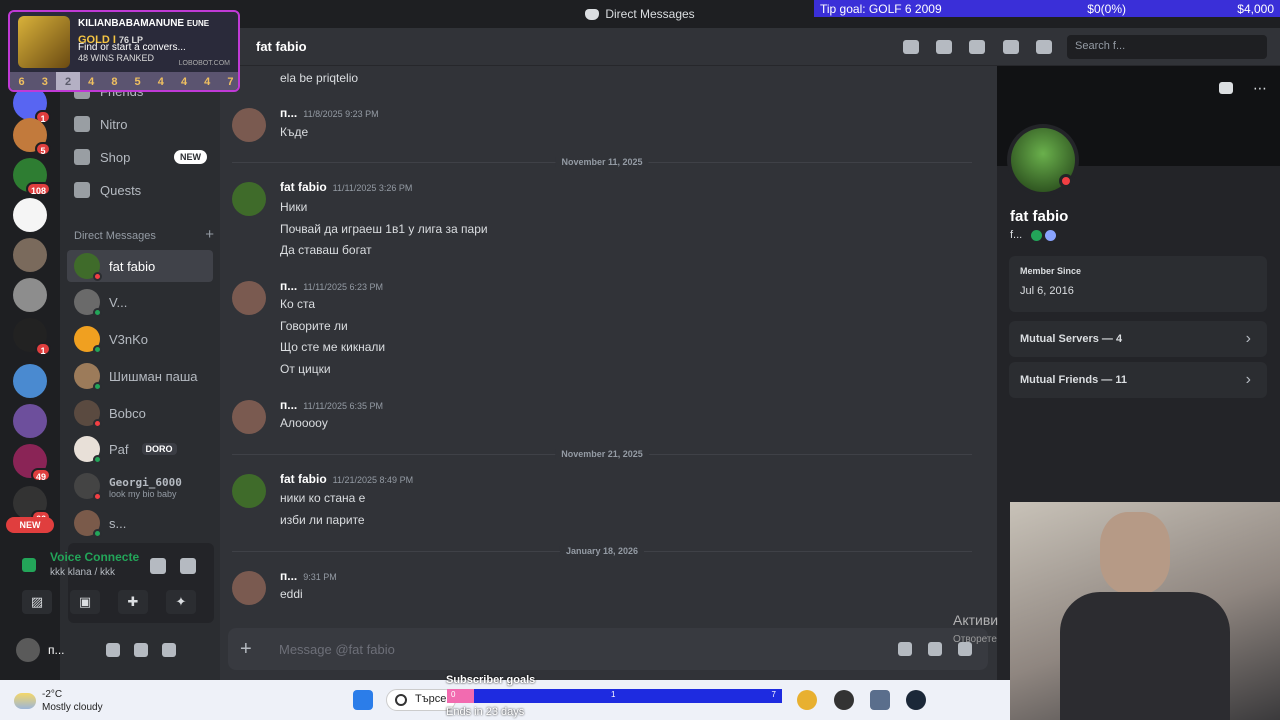 Image resolution: width=1280 pixels, height=720 pixels. I want to click on server-icon: 49, so click(32, 463).